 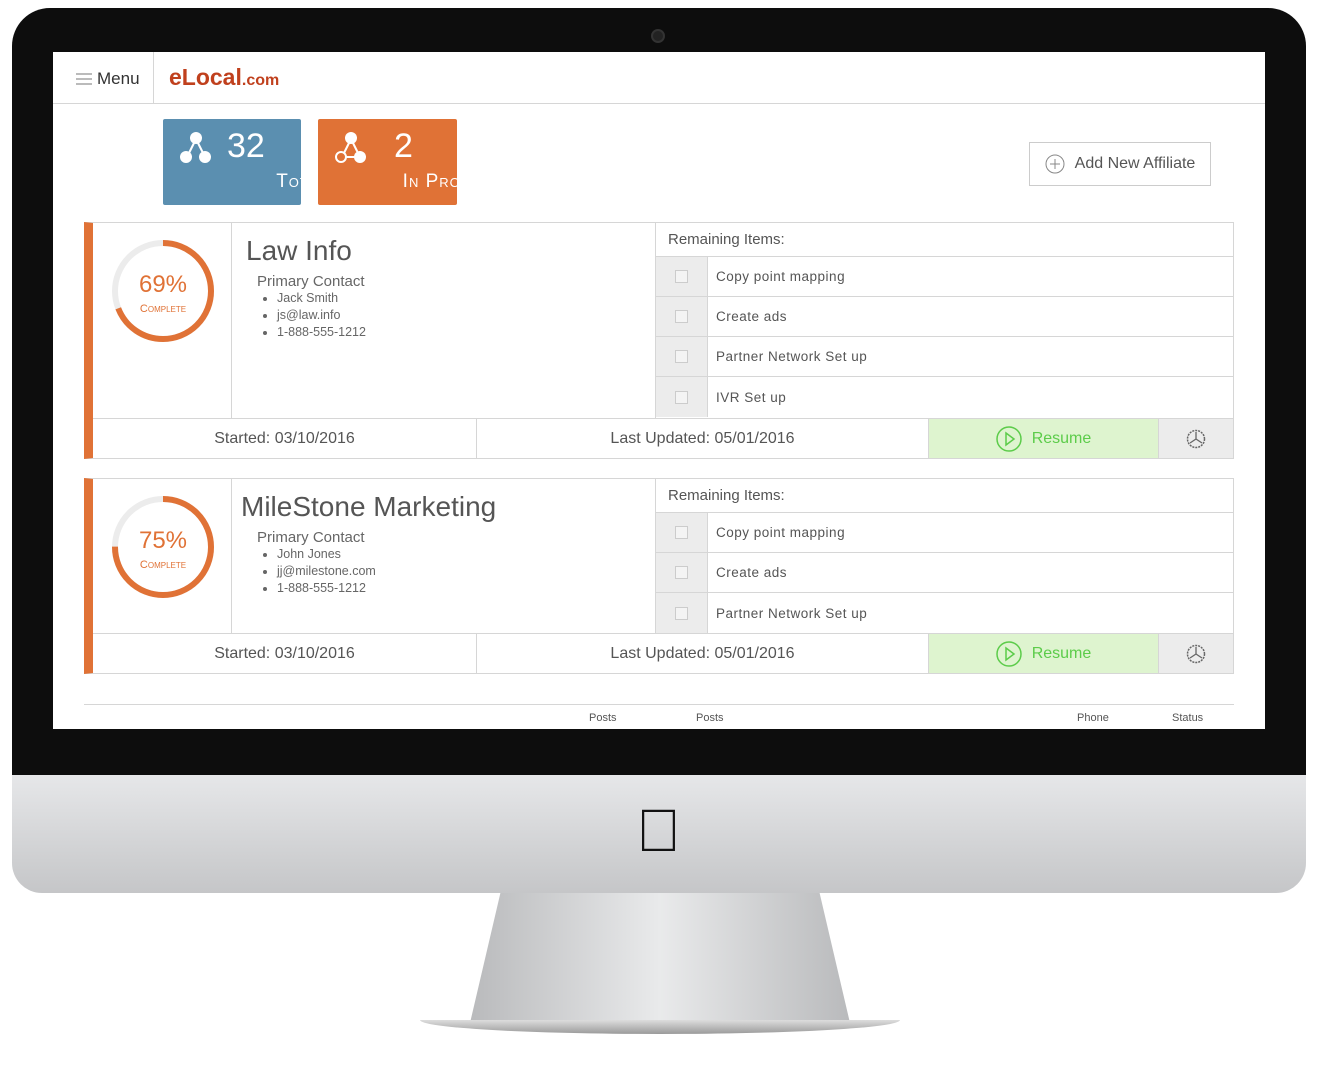 I want to click on camera, so click(x=658, y=36).